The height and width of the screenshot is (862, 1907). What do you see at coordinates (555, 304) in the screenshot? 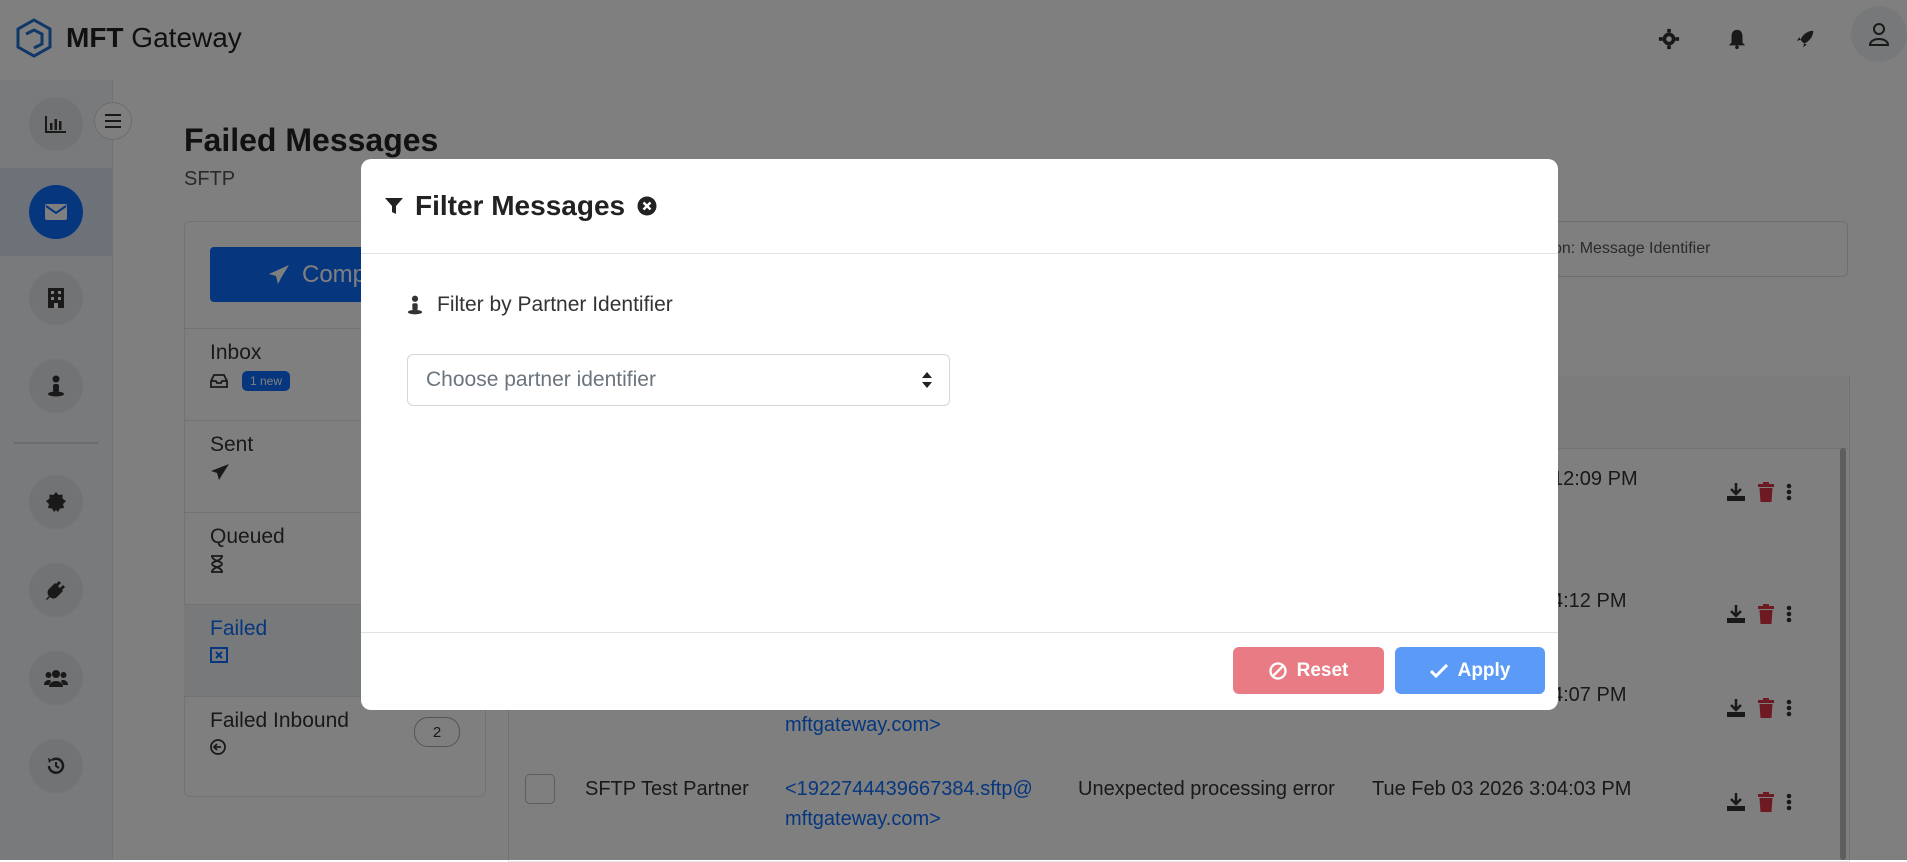
I see `partner-filter-text: Filter by Partner Identifier` at bounding box center [555, 304].